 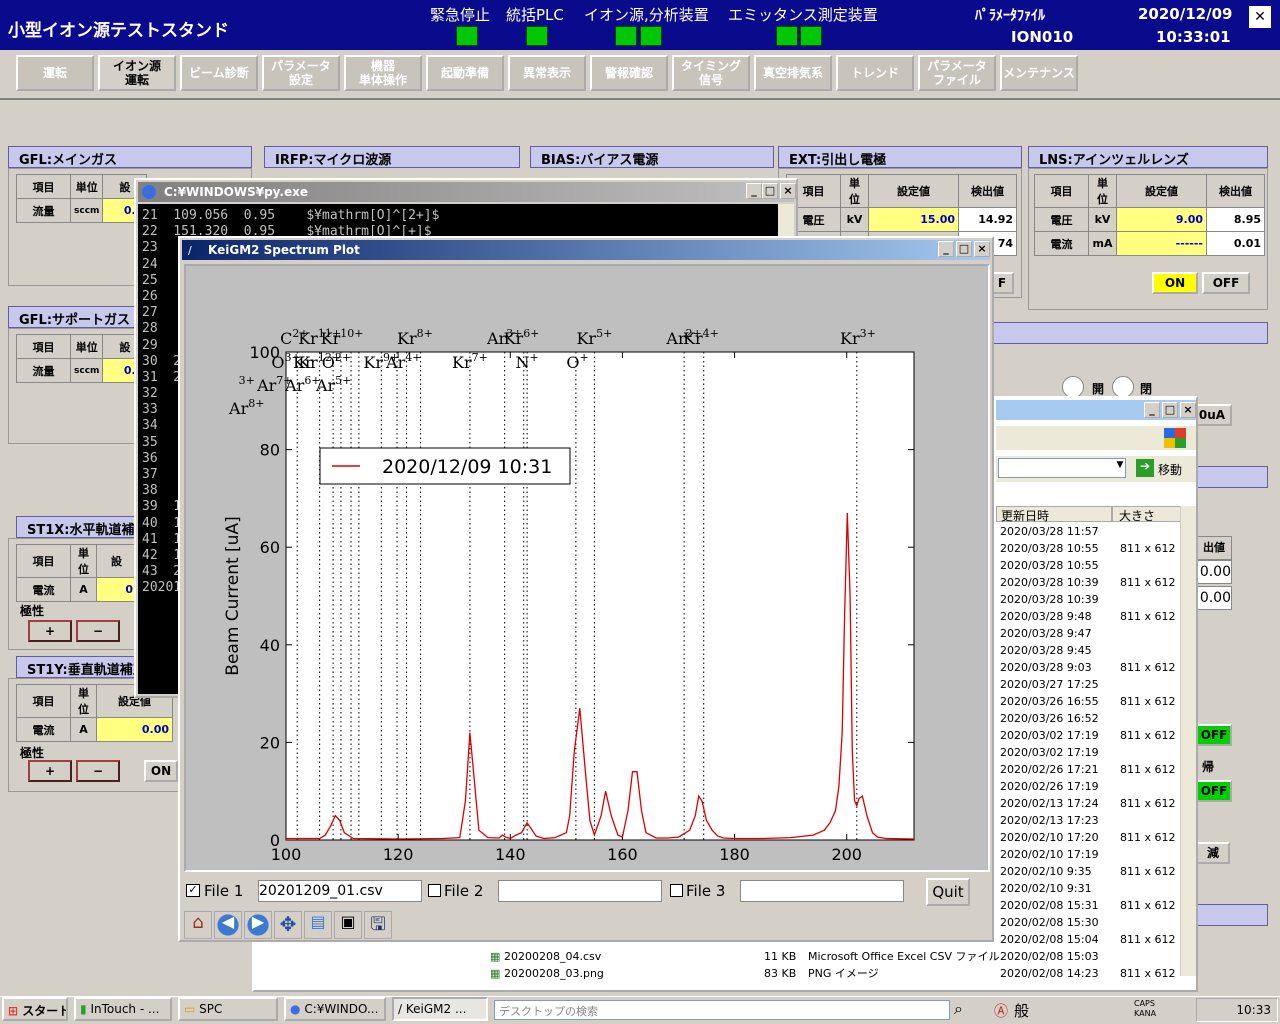 I want to click on file-row: 2020/03/27 17:25, so click(x=1090, y=684).